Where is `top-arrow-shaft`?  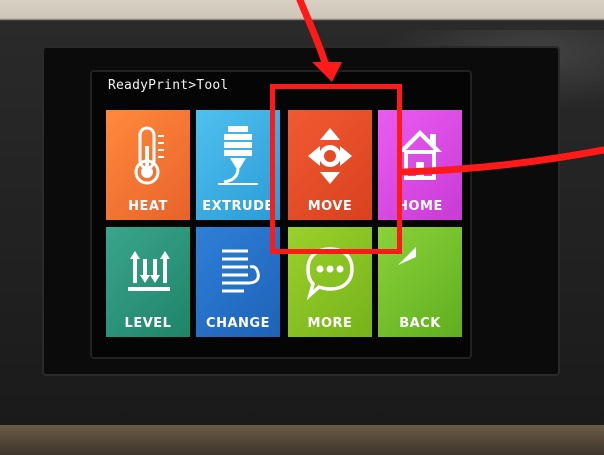
top-arrow-shaft is located at coordinates (313, 35).